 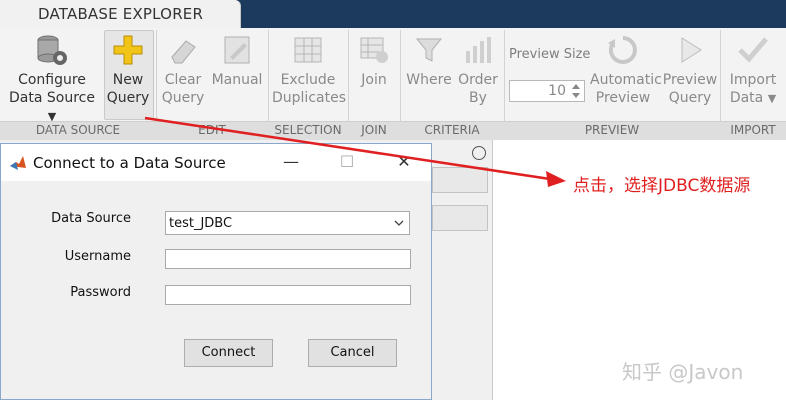 What do you see at coordinates (237, 80) in the screenshot?
I see `manual-label: Manual` at bounding box center [237, 80].